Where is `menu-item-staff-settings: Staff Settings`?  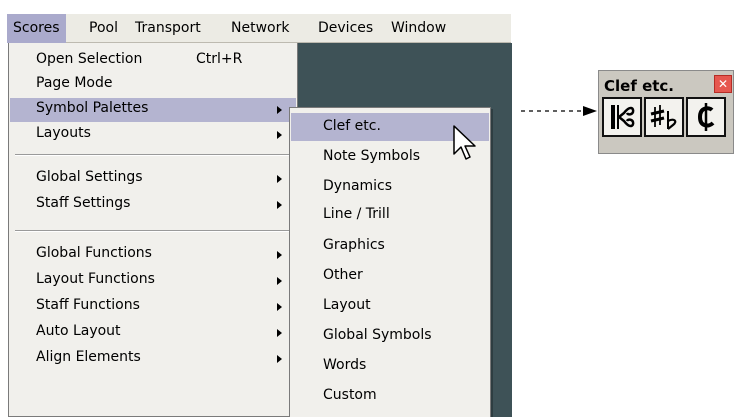 menu-item-staff-settings: Staff Settings is located at coordinates (153, 205).